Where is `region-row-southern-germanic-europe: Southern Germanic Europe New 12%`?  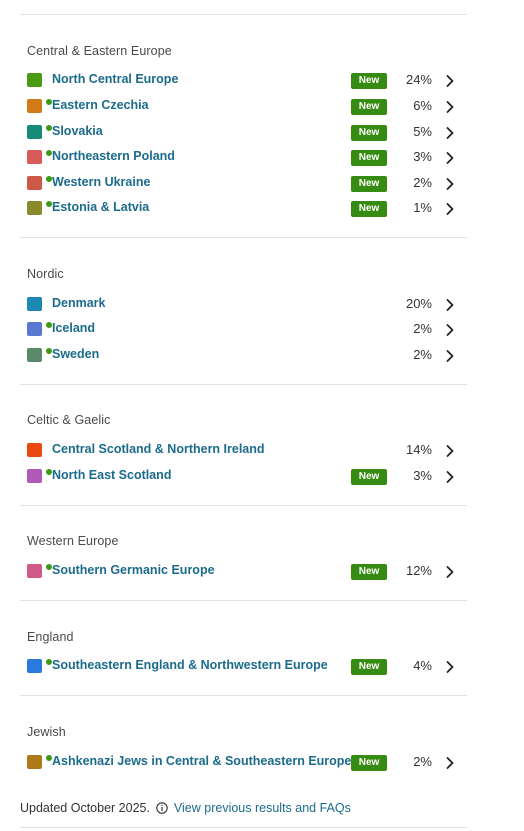 region-row-southern-germanic-europe: Southern Germanic Europe New 12% is located at coordinates (243, 572).